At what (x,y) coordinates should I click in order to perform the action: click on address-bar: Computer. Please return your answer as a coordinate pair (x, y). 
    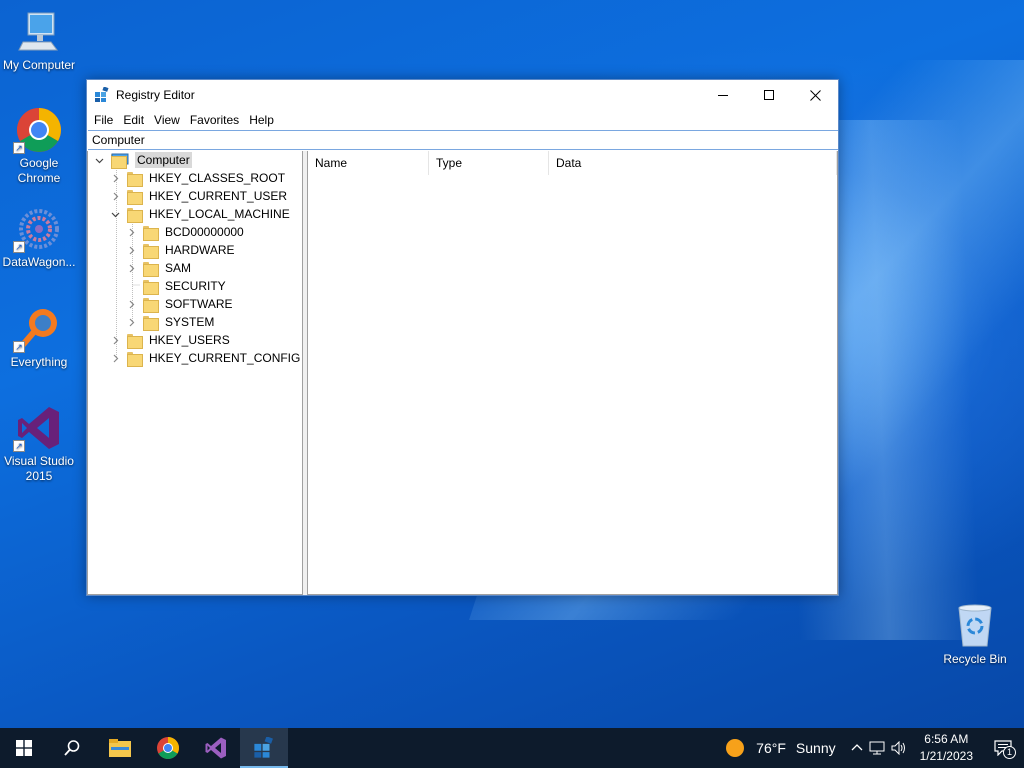
    Looking at the image, I should click on (463, 140).